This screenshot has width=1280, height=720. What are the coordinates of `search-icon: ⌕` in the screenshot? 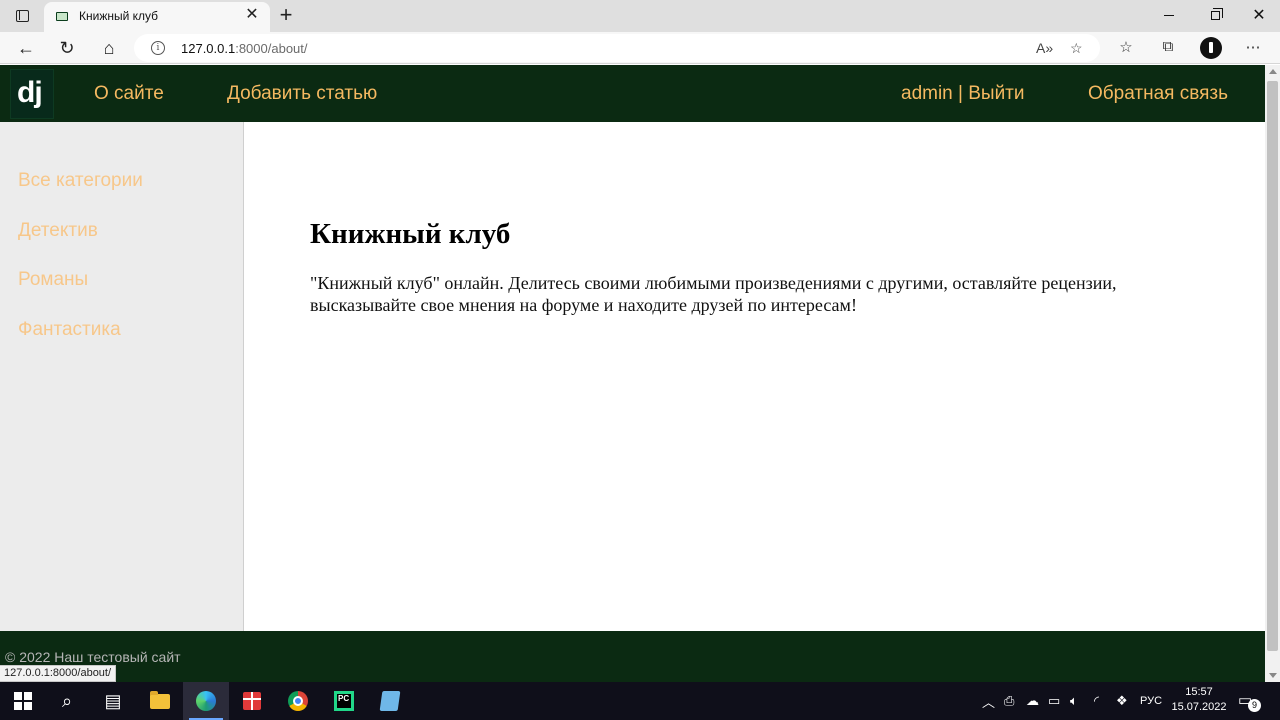 It's located at (67, 701).